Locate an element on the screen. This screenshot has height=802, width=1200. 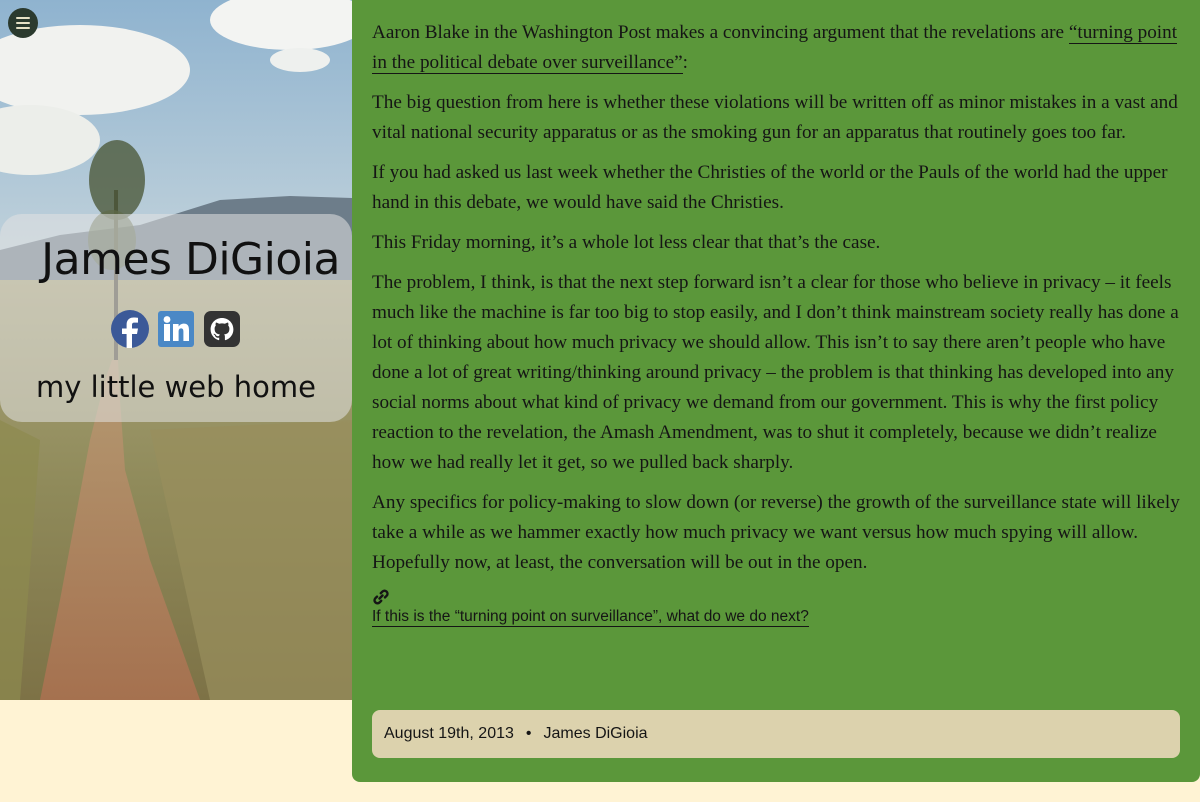
github-icon is located at coordinates (222, 329).